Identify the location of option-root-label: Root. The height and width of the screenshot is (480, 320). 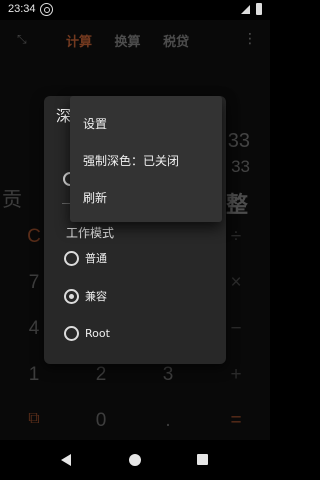
(97, 333).